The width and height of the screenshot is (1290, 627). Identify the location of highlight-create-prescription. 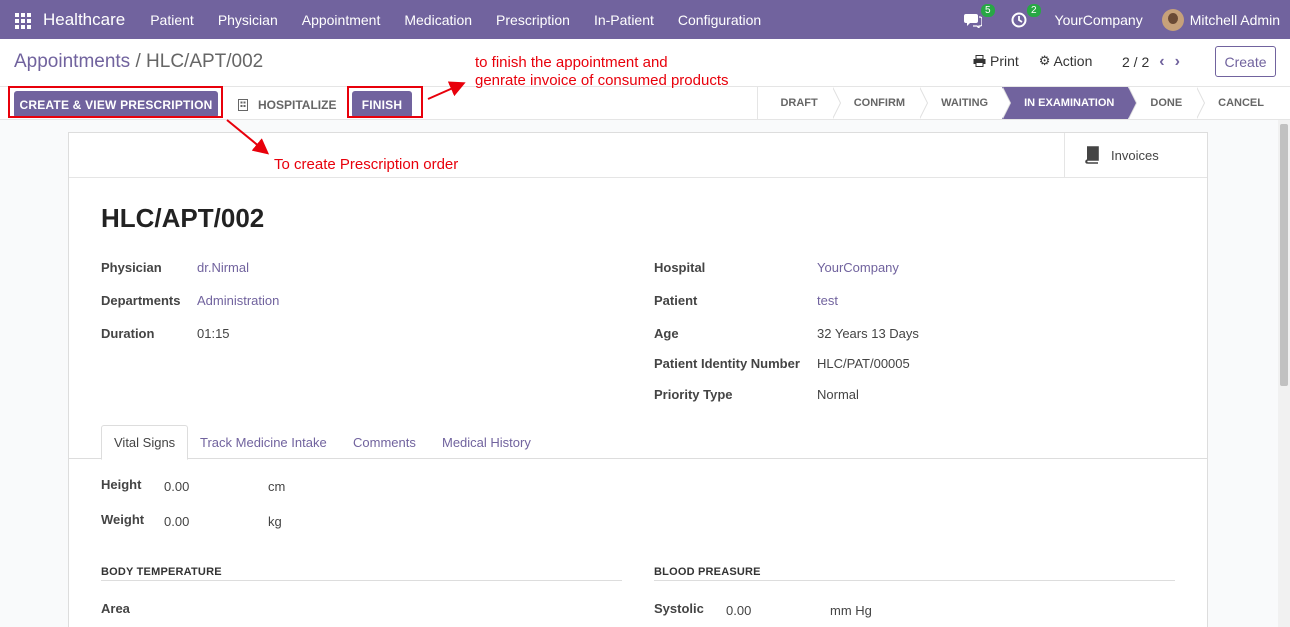
(115, 102).